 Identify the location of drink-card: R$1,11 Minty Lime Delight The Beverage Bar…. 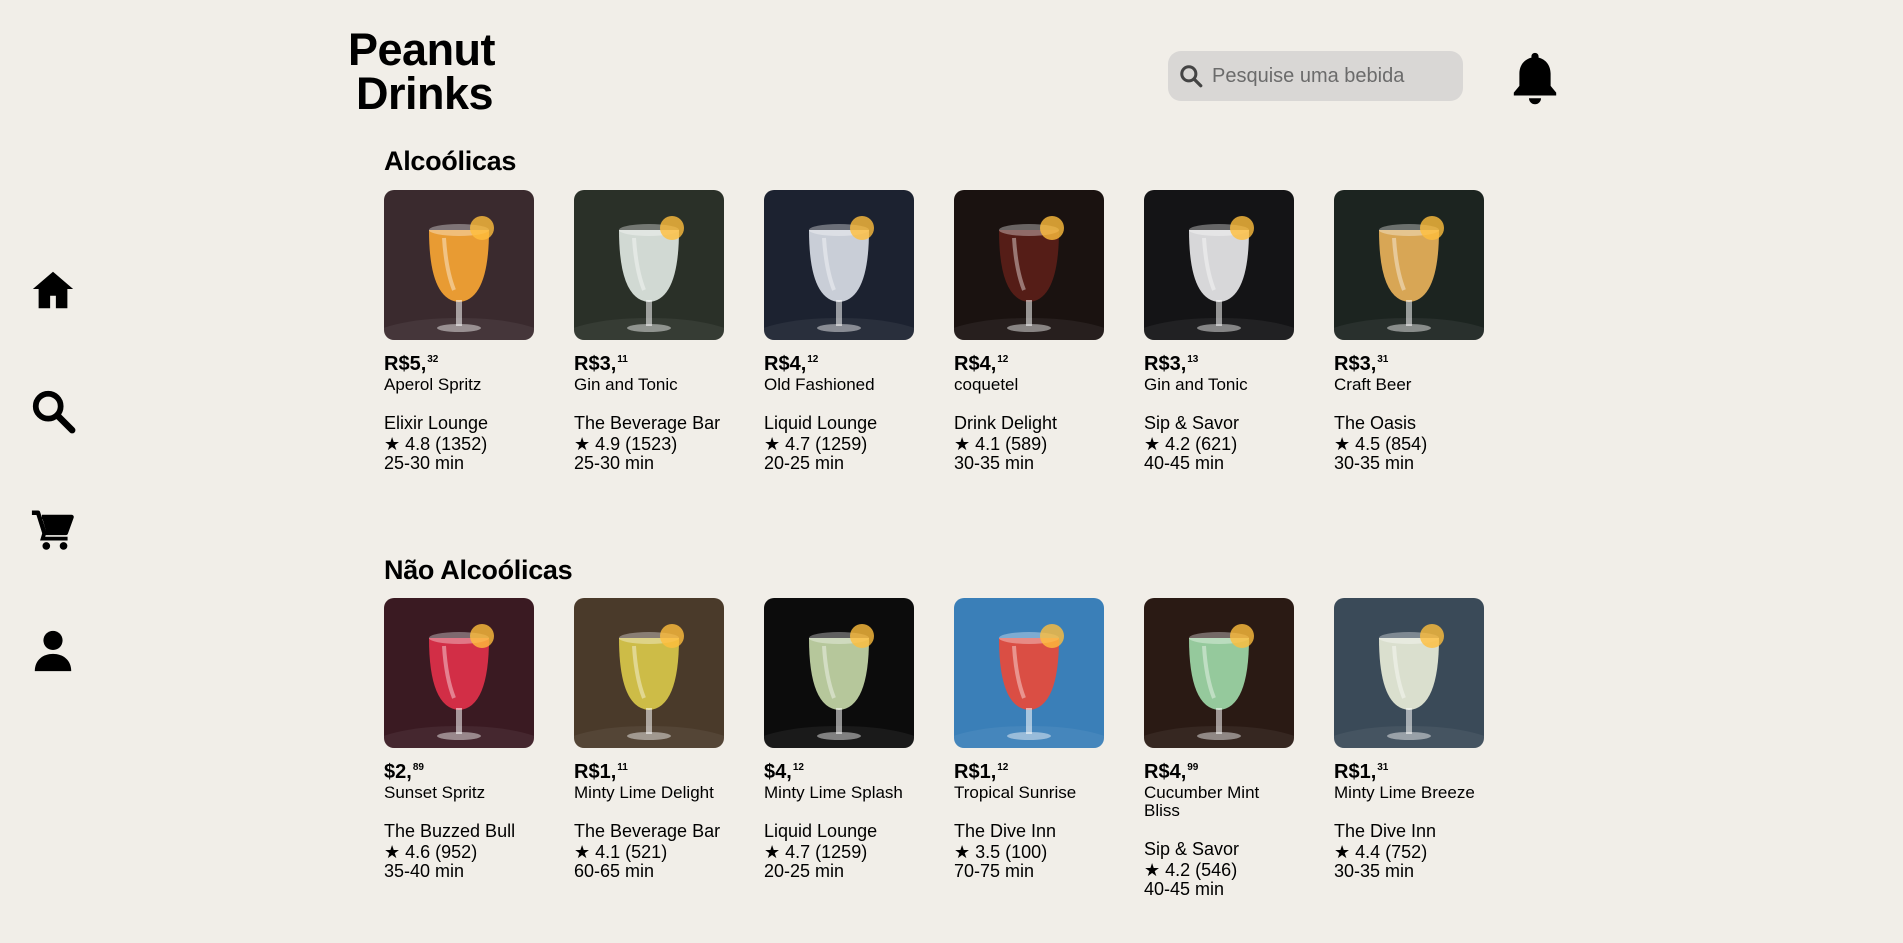
(649, 748).